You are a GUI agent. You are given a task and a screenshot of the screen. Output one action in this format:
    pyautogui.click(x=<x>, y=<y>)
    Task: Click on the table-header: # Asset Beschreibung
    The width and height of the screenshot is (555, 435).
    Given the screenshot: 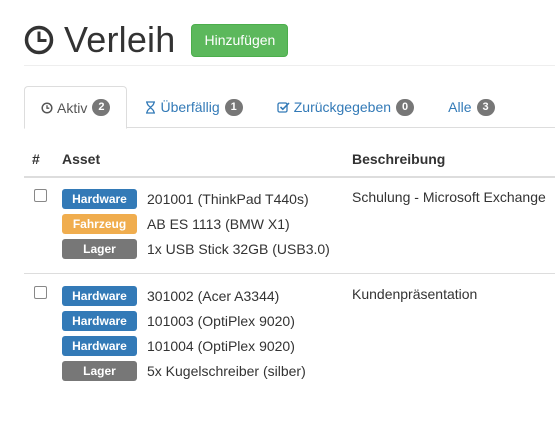 What is the action you would take?
    pyautogui.click(x=289, y=160)
    